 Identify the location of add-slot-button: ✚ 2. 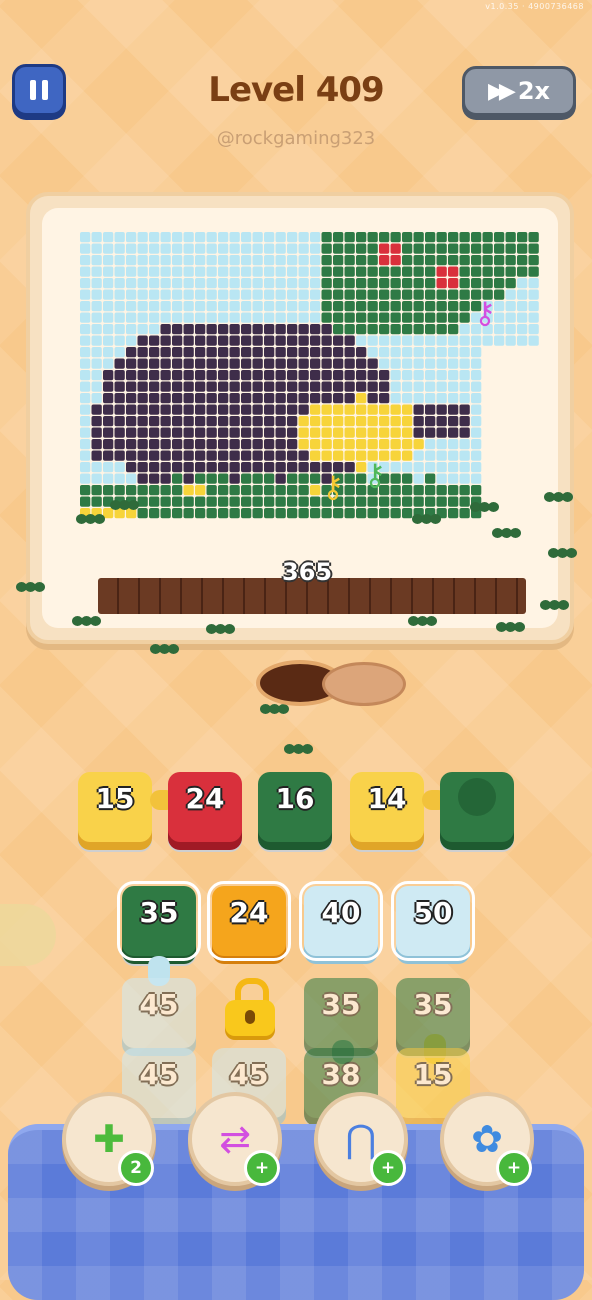
(109, 1139).